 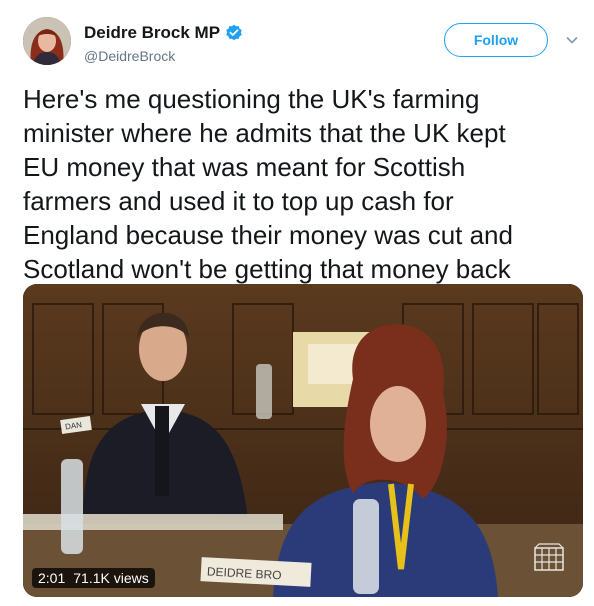 I want to click on handle: @DeidreBrock, so click(x=129, y=56).